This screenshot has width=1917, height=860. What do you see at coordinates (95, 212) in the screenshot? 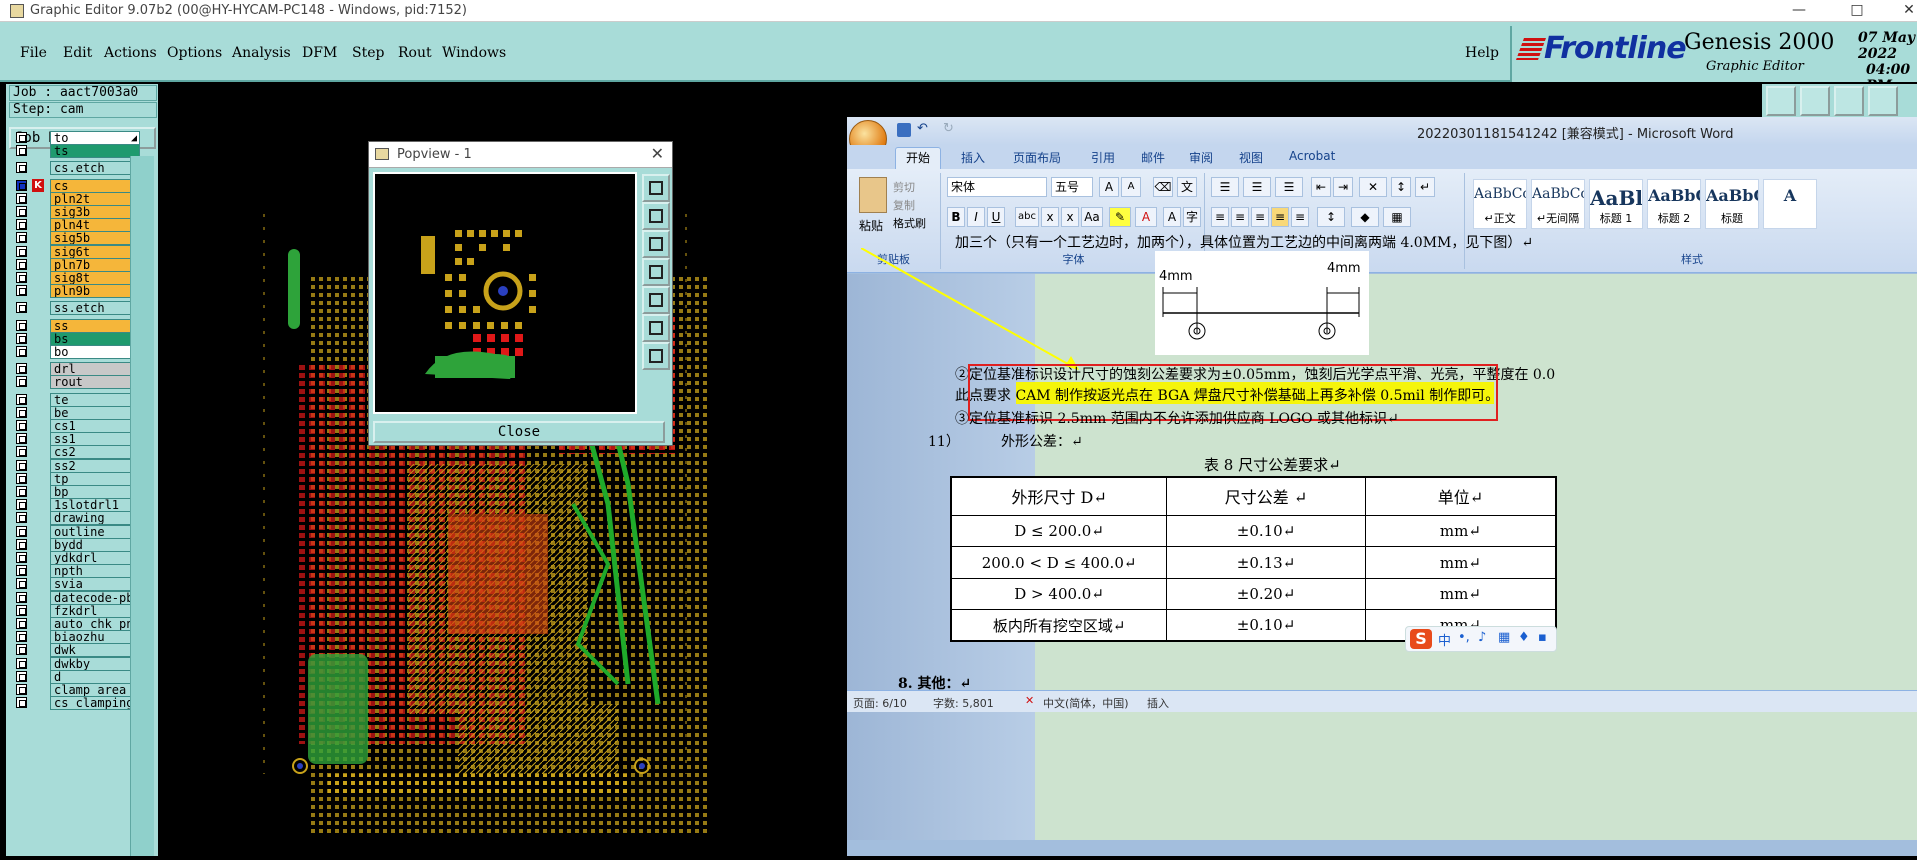
I see `layer-name: sig3b` at bounding box center [95, 212].